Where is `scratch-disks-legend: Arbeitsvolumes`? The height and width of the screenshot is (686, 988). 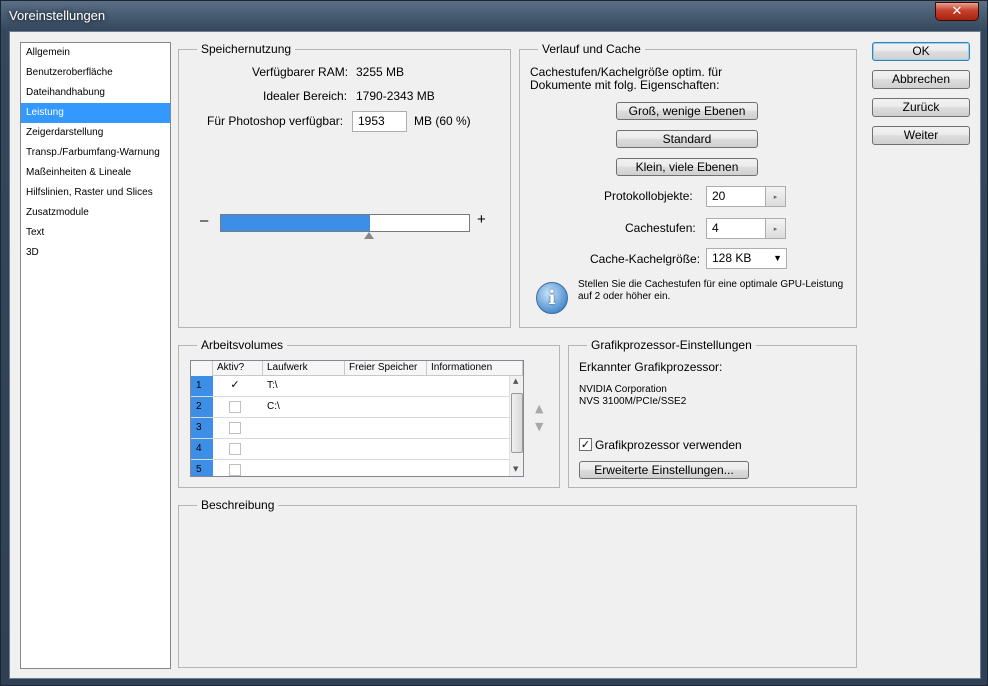 scratch-disks-legend: Arbeitsvolumes is located at coordinates (242, 345).